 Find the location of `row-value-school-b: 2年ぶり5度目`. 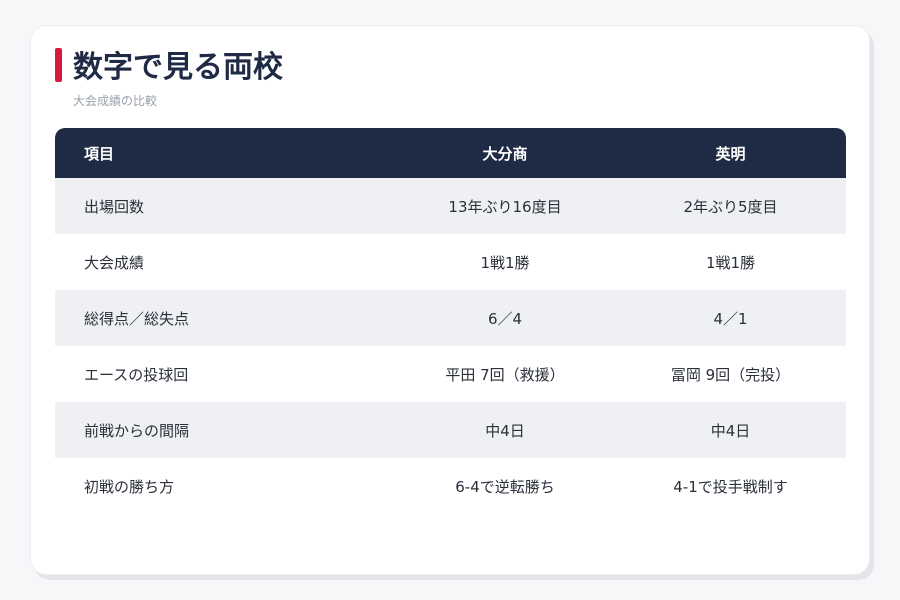

row-value-school-b: 2年ぶり5度目 is located at coordinates (730, 206).